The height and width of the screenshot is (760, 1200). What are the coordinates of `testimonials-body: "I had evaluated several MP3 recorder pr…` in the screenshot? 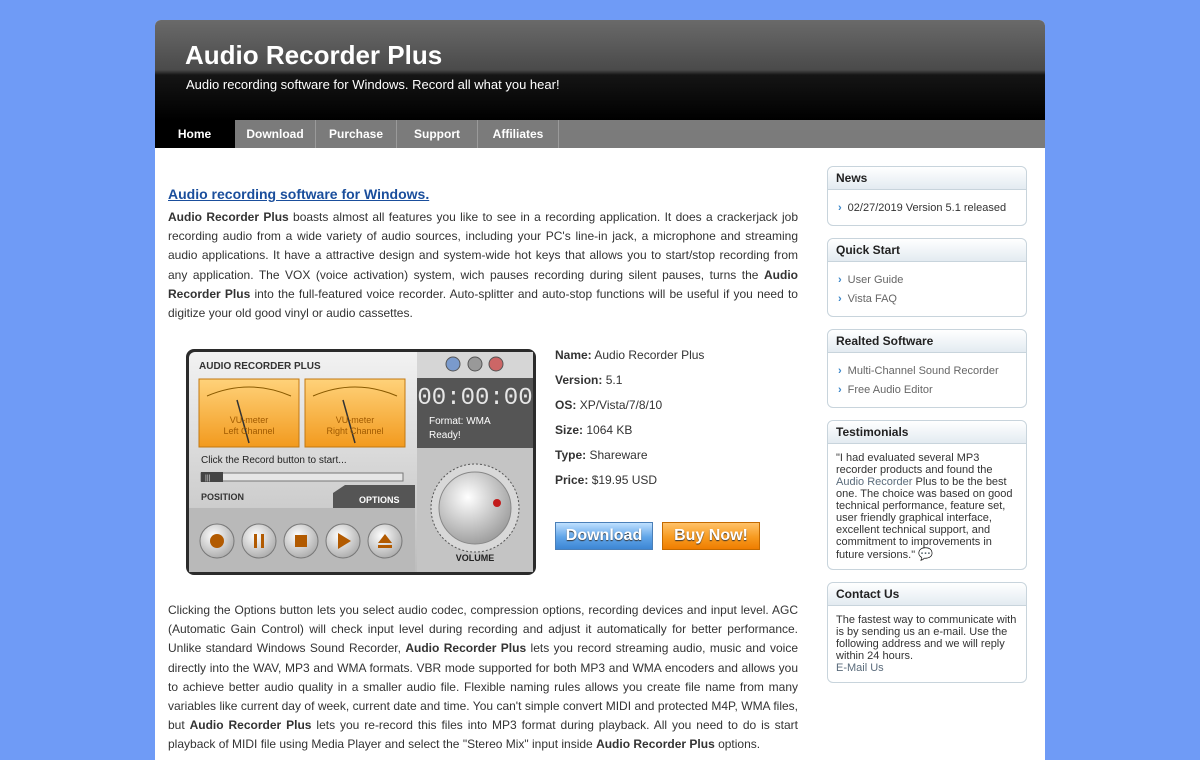 It's located at (927, 506).